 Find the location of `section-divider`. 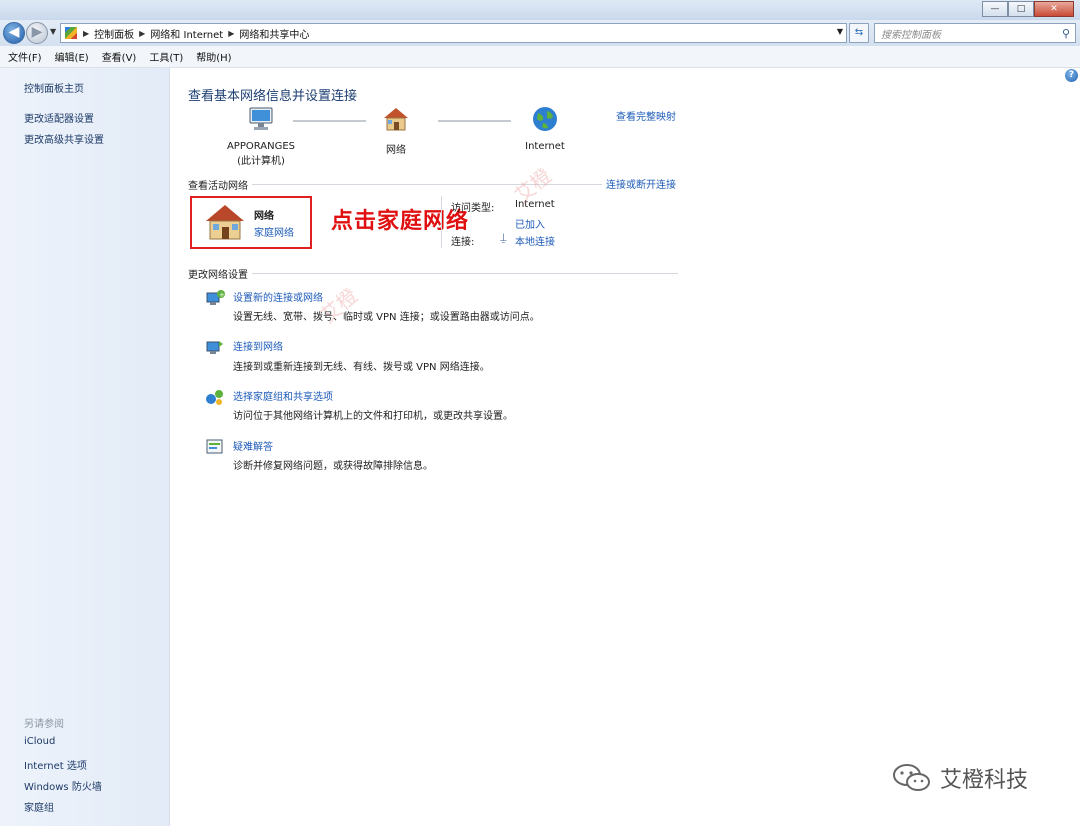

section-divider is located at coordinates (465, 273).